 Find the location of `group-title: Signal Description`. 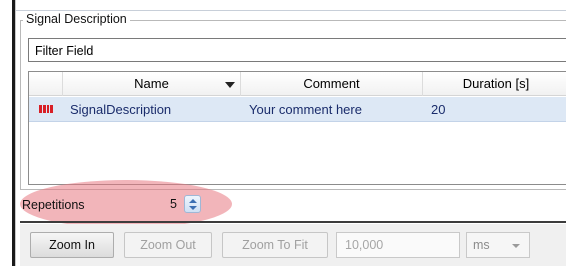

group-title: Signal Description is located at coordinates (76, 19).